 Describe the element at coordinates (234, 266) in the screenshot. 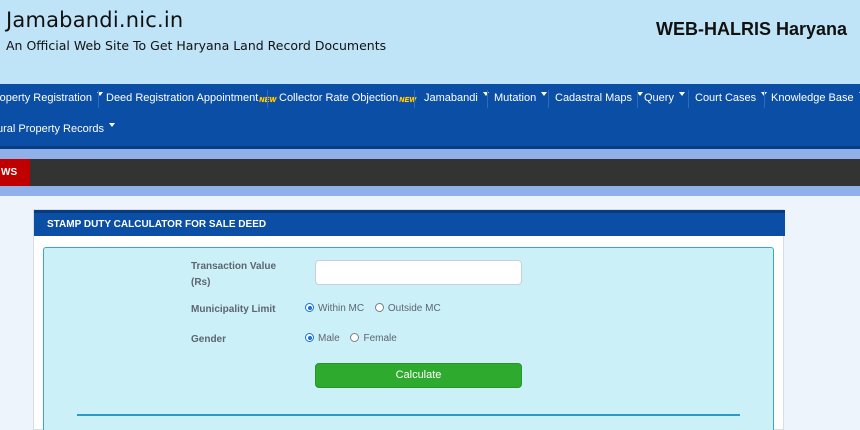

I see `transaction-value-label-line1: Transaction Value` at that location.